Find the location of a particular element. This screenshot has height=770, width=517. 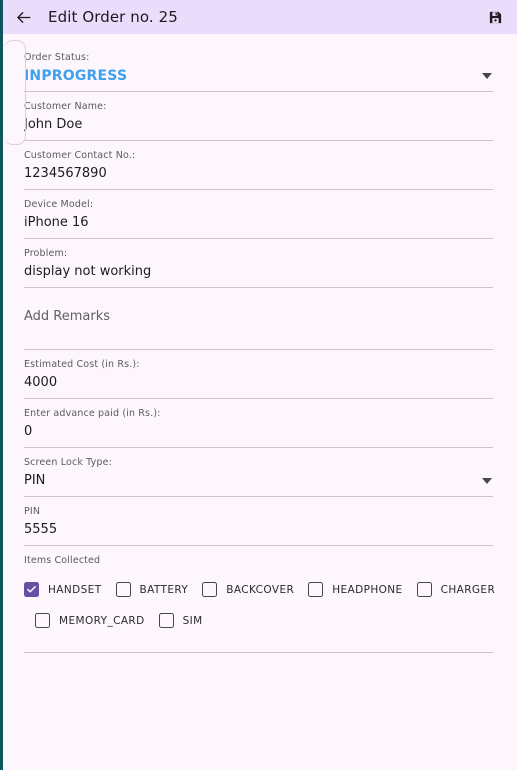

field-customer-name: Customer Name: John Doe is located at coordinates (258, 116).